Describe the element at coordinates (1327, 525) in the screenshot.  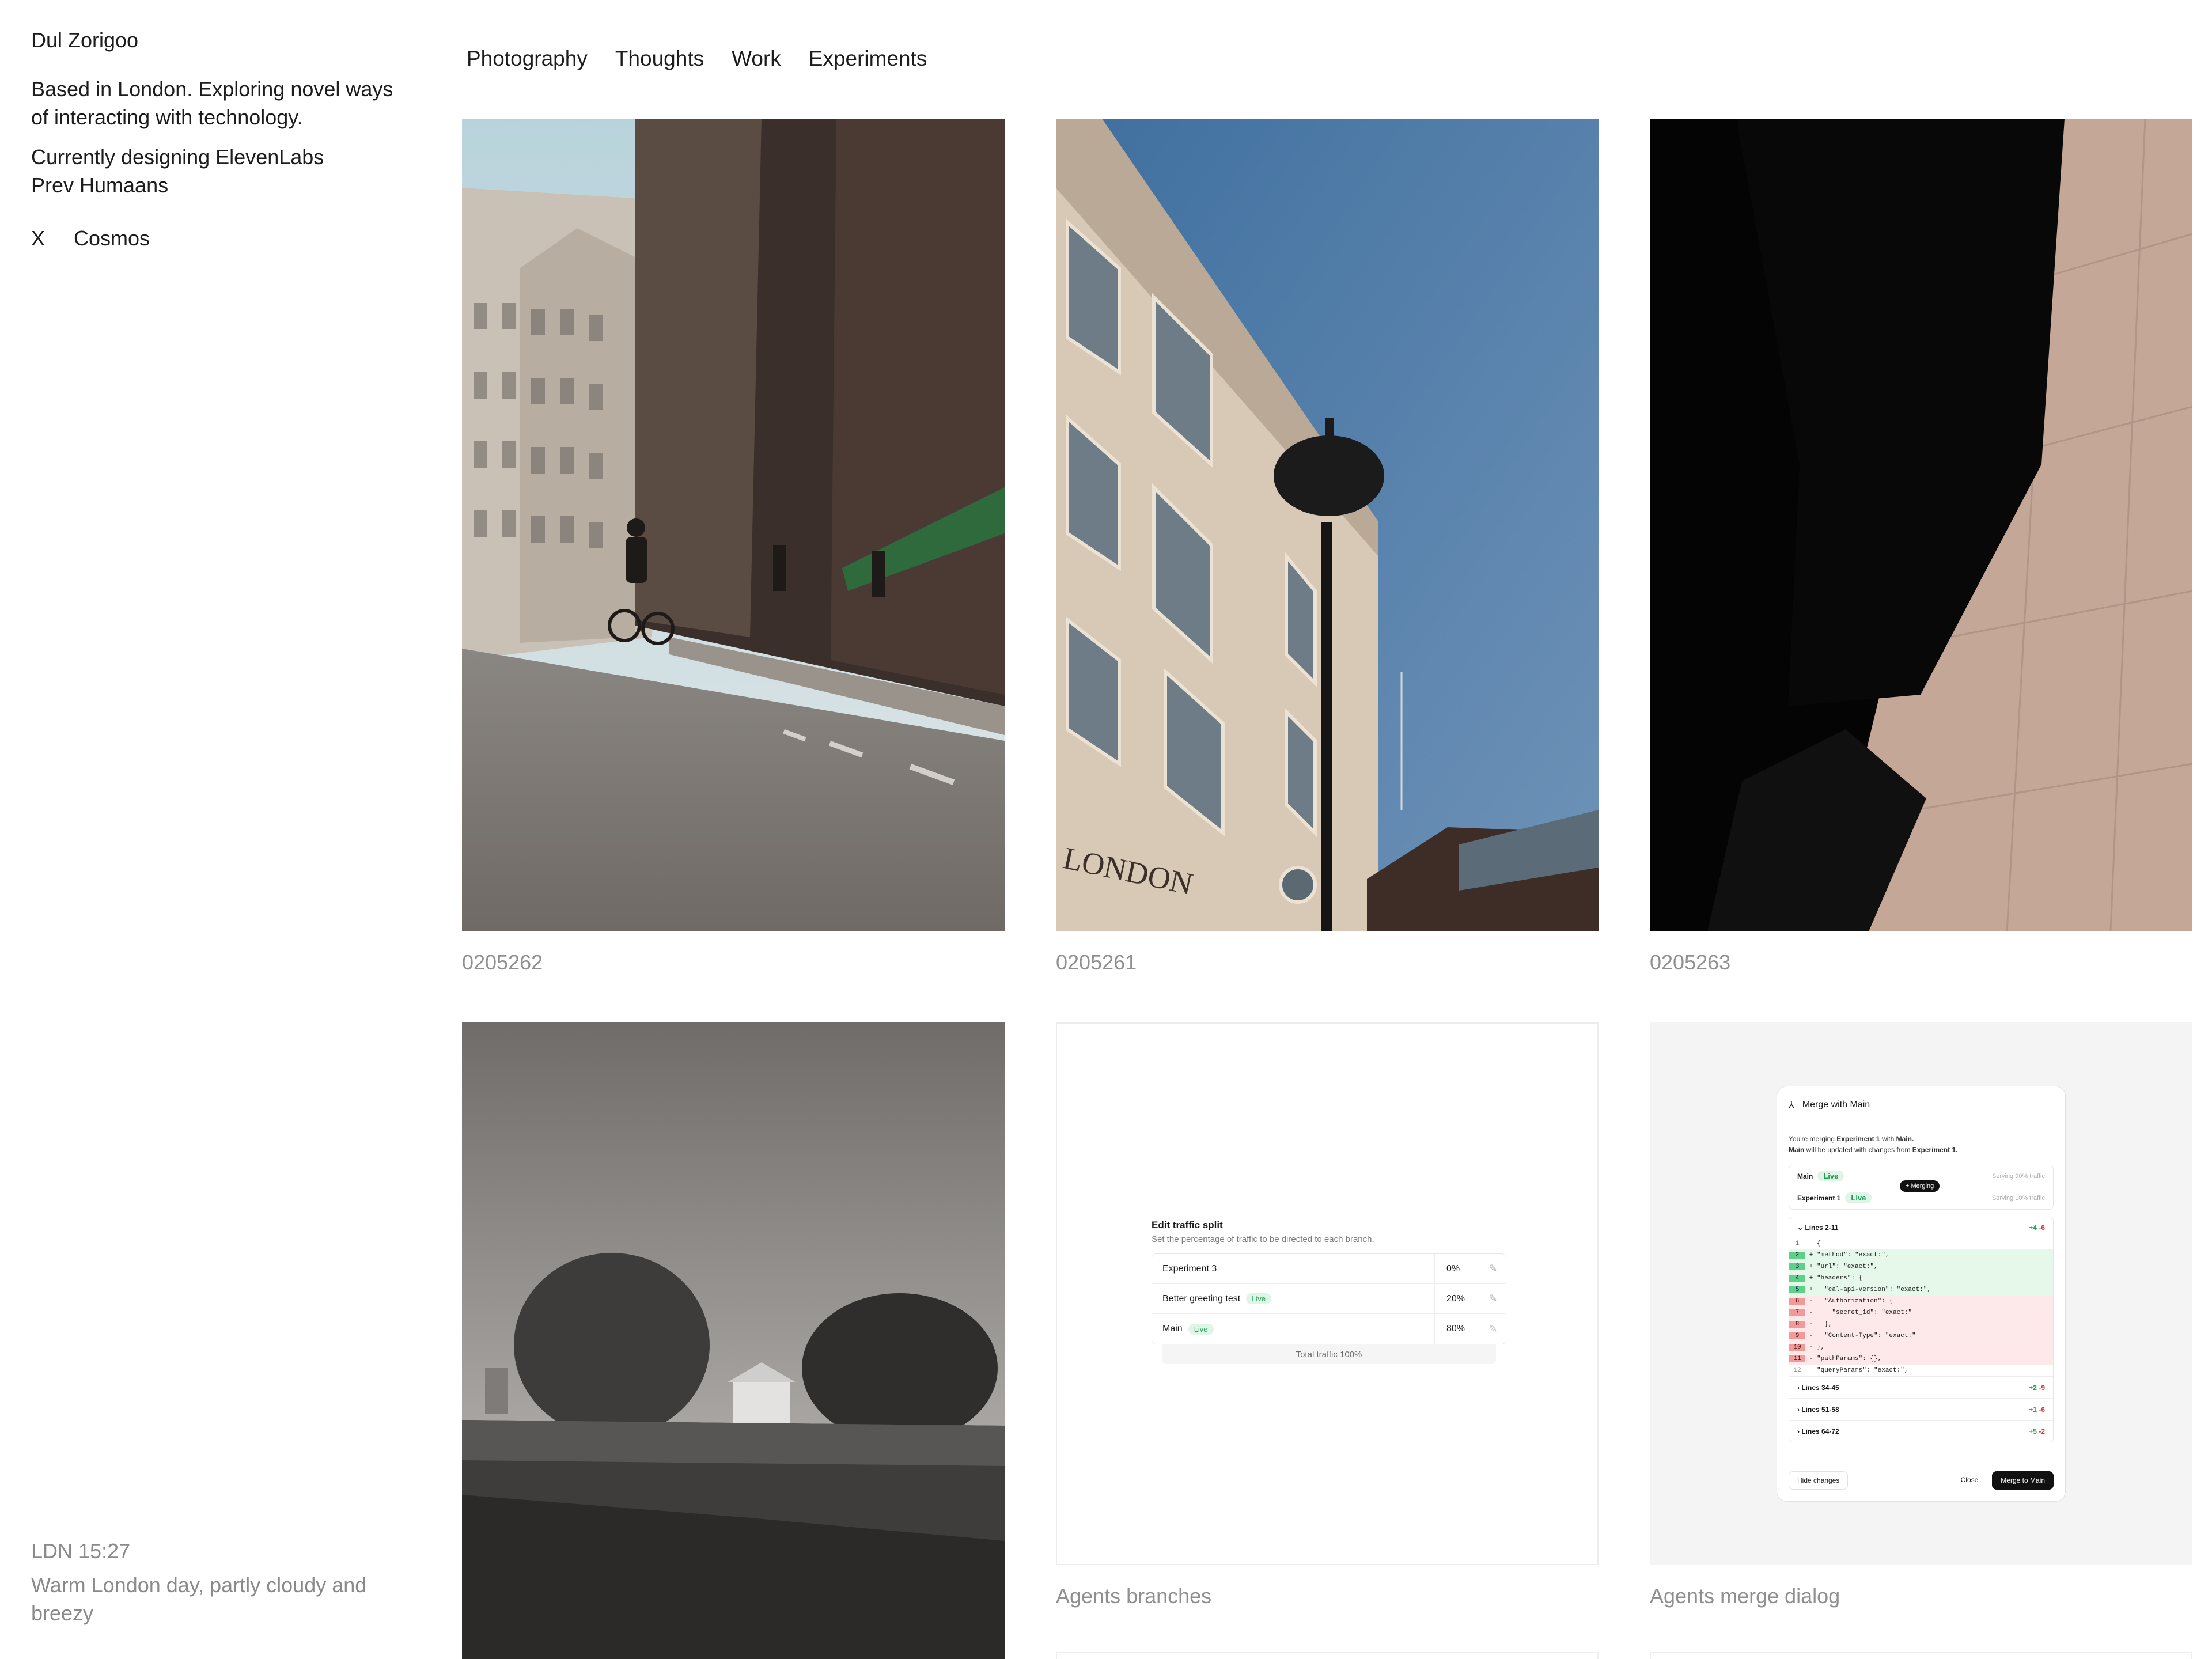
I see `lamppost-building-photo: LONDON` at that location.